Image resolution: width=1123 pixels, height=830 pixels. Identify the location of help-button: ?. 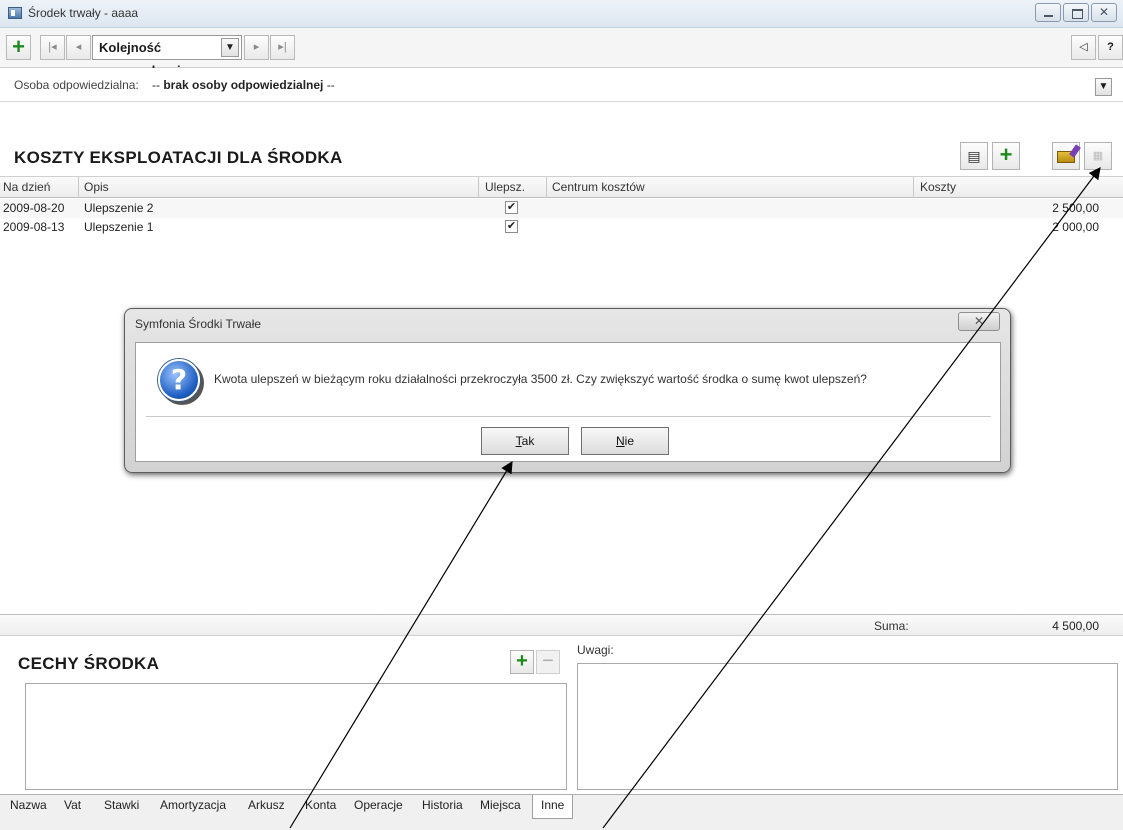
(1110, 47).